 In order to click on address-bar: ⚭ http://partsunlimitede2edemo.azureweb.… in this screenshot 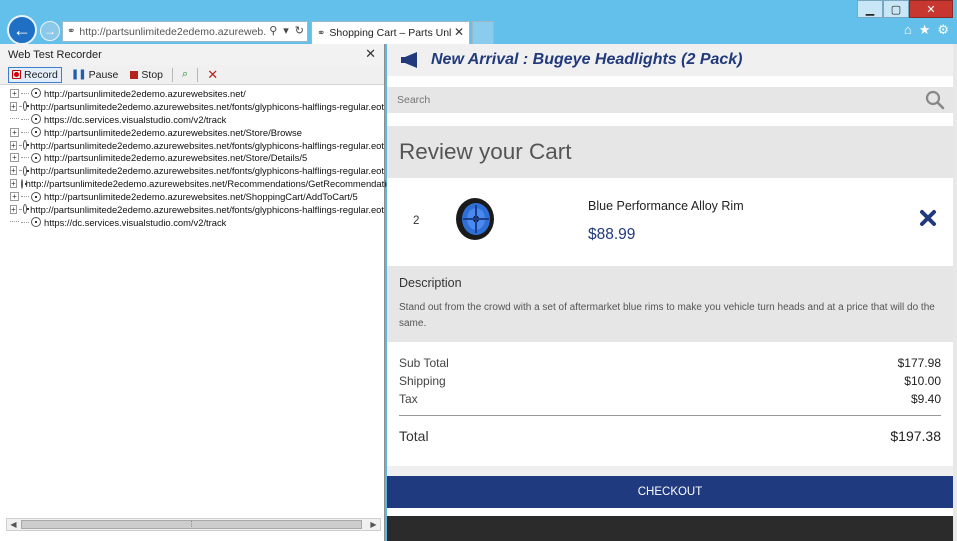, I will do `click(185, 31)`.